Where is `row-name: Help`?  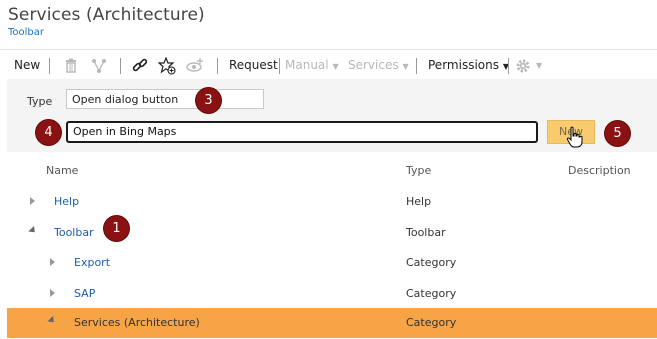
row-name: Help is located at coordinates (67, 201).